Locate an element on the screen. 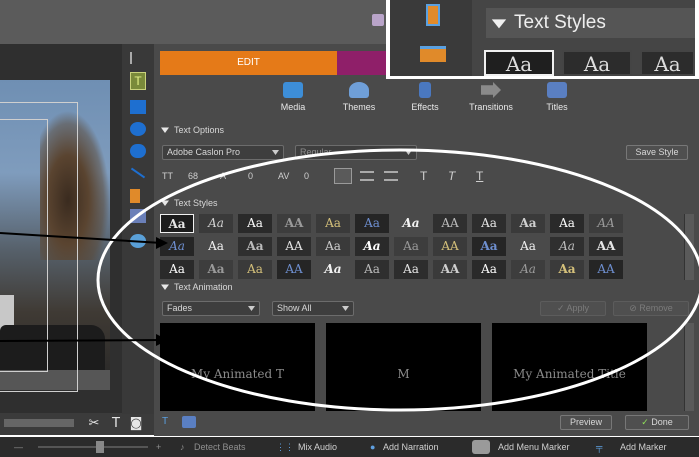 The height and width of the screenshot is (457, 699). font-size-value: 68 is located at coordinates (193, 176).